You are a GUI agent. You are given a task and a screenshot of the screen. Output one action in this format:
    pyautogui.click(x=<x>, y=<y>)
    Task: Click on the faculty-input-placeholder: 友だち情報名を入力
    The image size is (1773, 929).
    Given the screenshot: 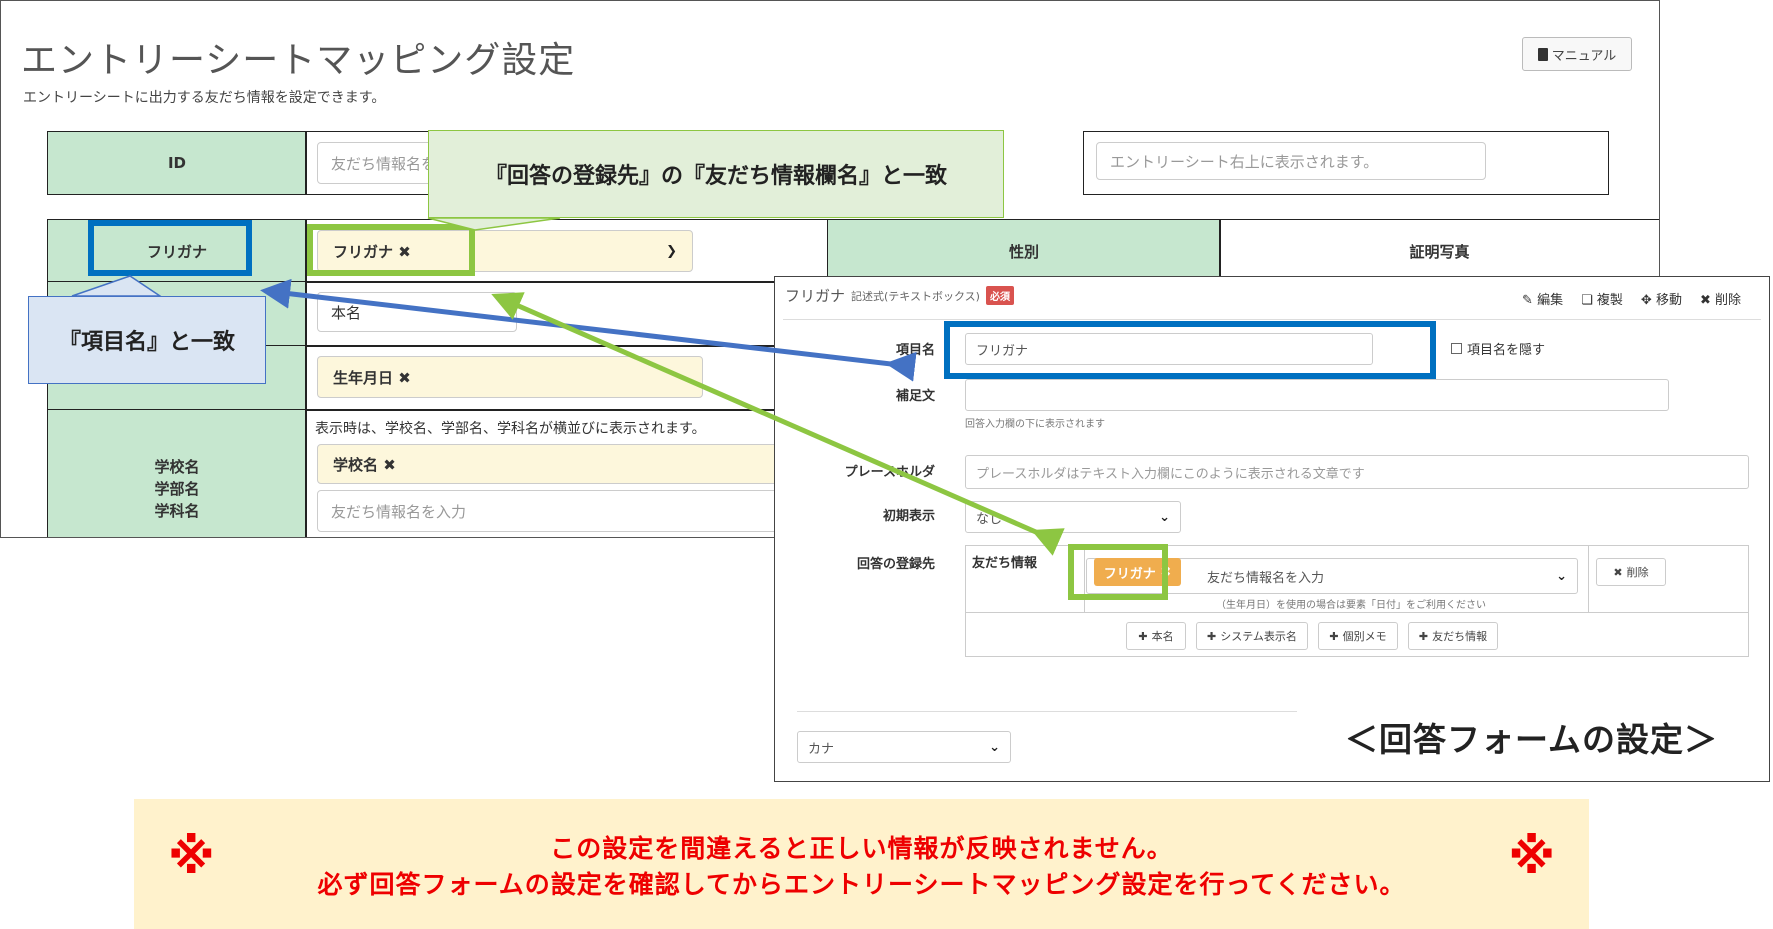 What is the action you would take?
    pyautogui.click(x=399, y=511)
    